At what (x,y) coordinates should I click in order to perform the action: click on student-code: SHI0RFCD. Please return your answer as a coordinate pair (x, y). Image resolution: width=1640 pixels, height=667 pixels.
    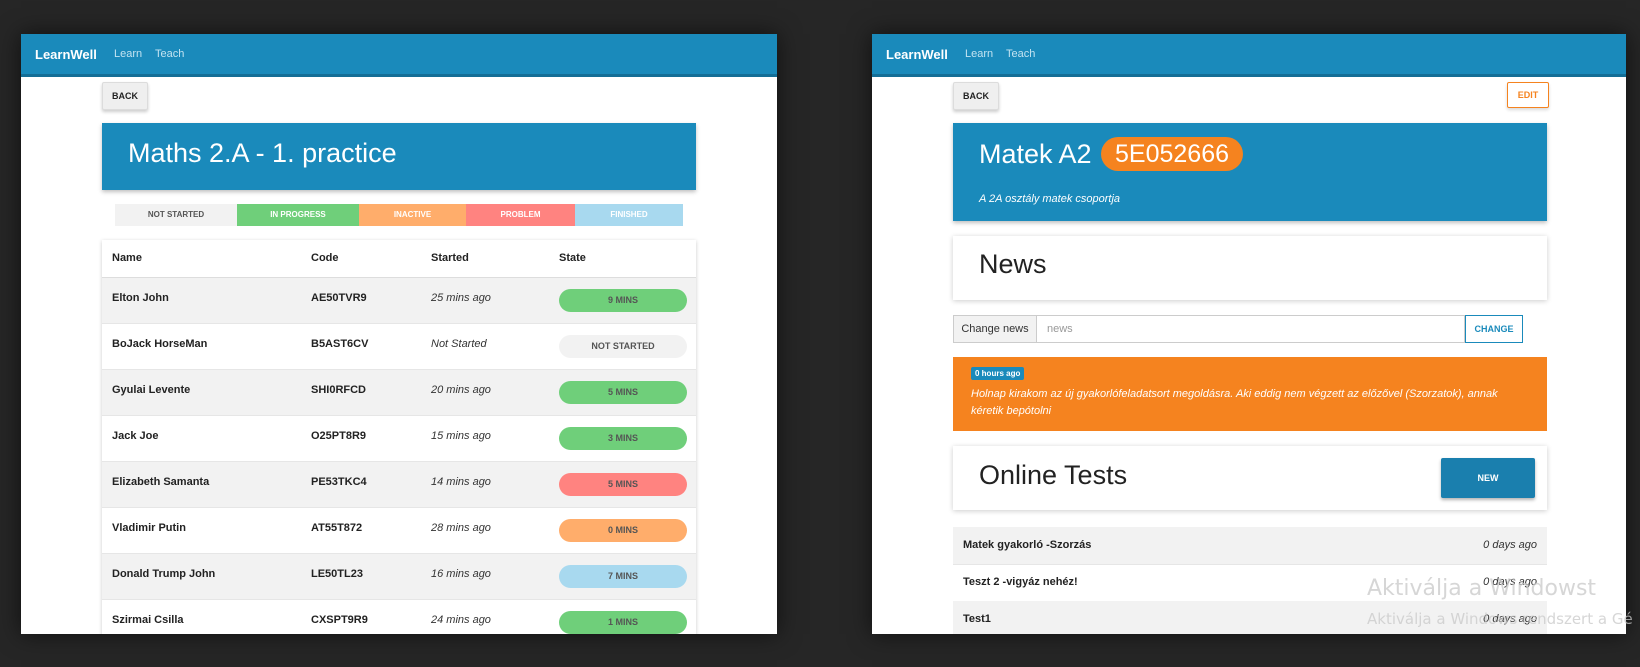
    Looking at the image, I should click on (339, 390).